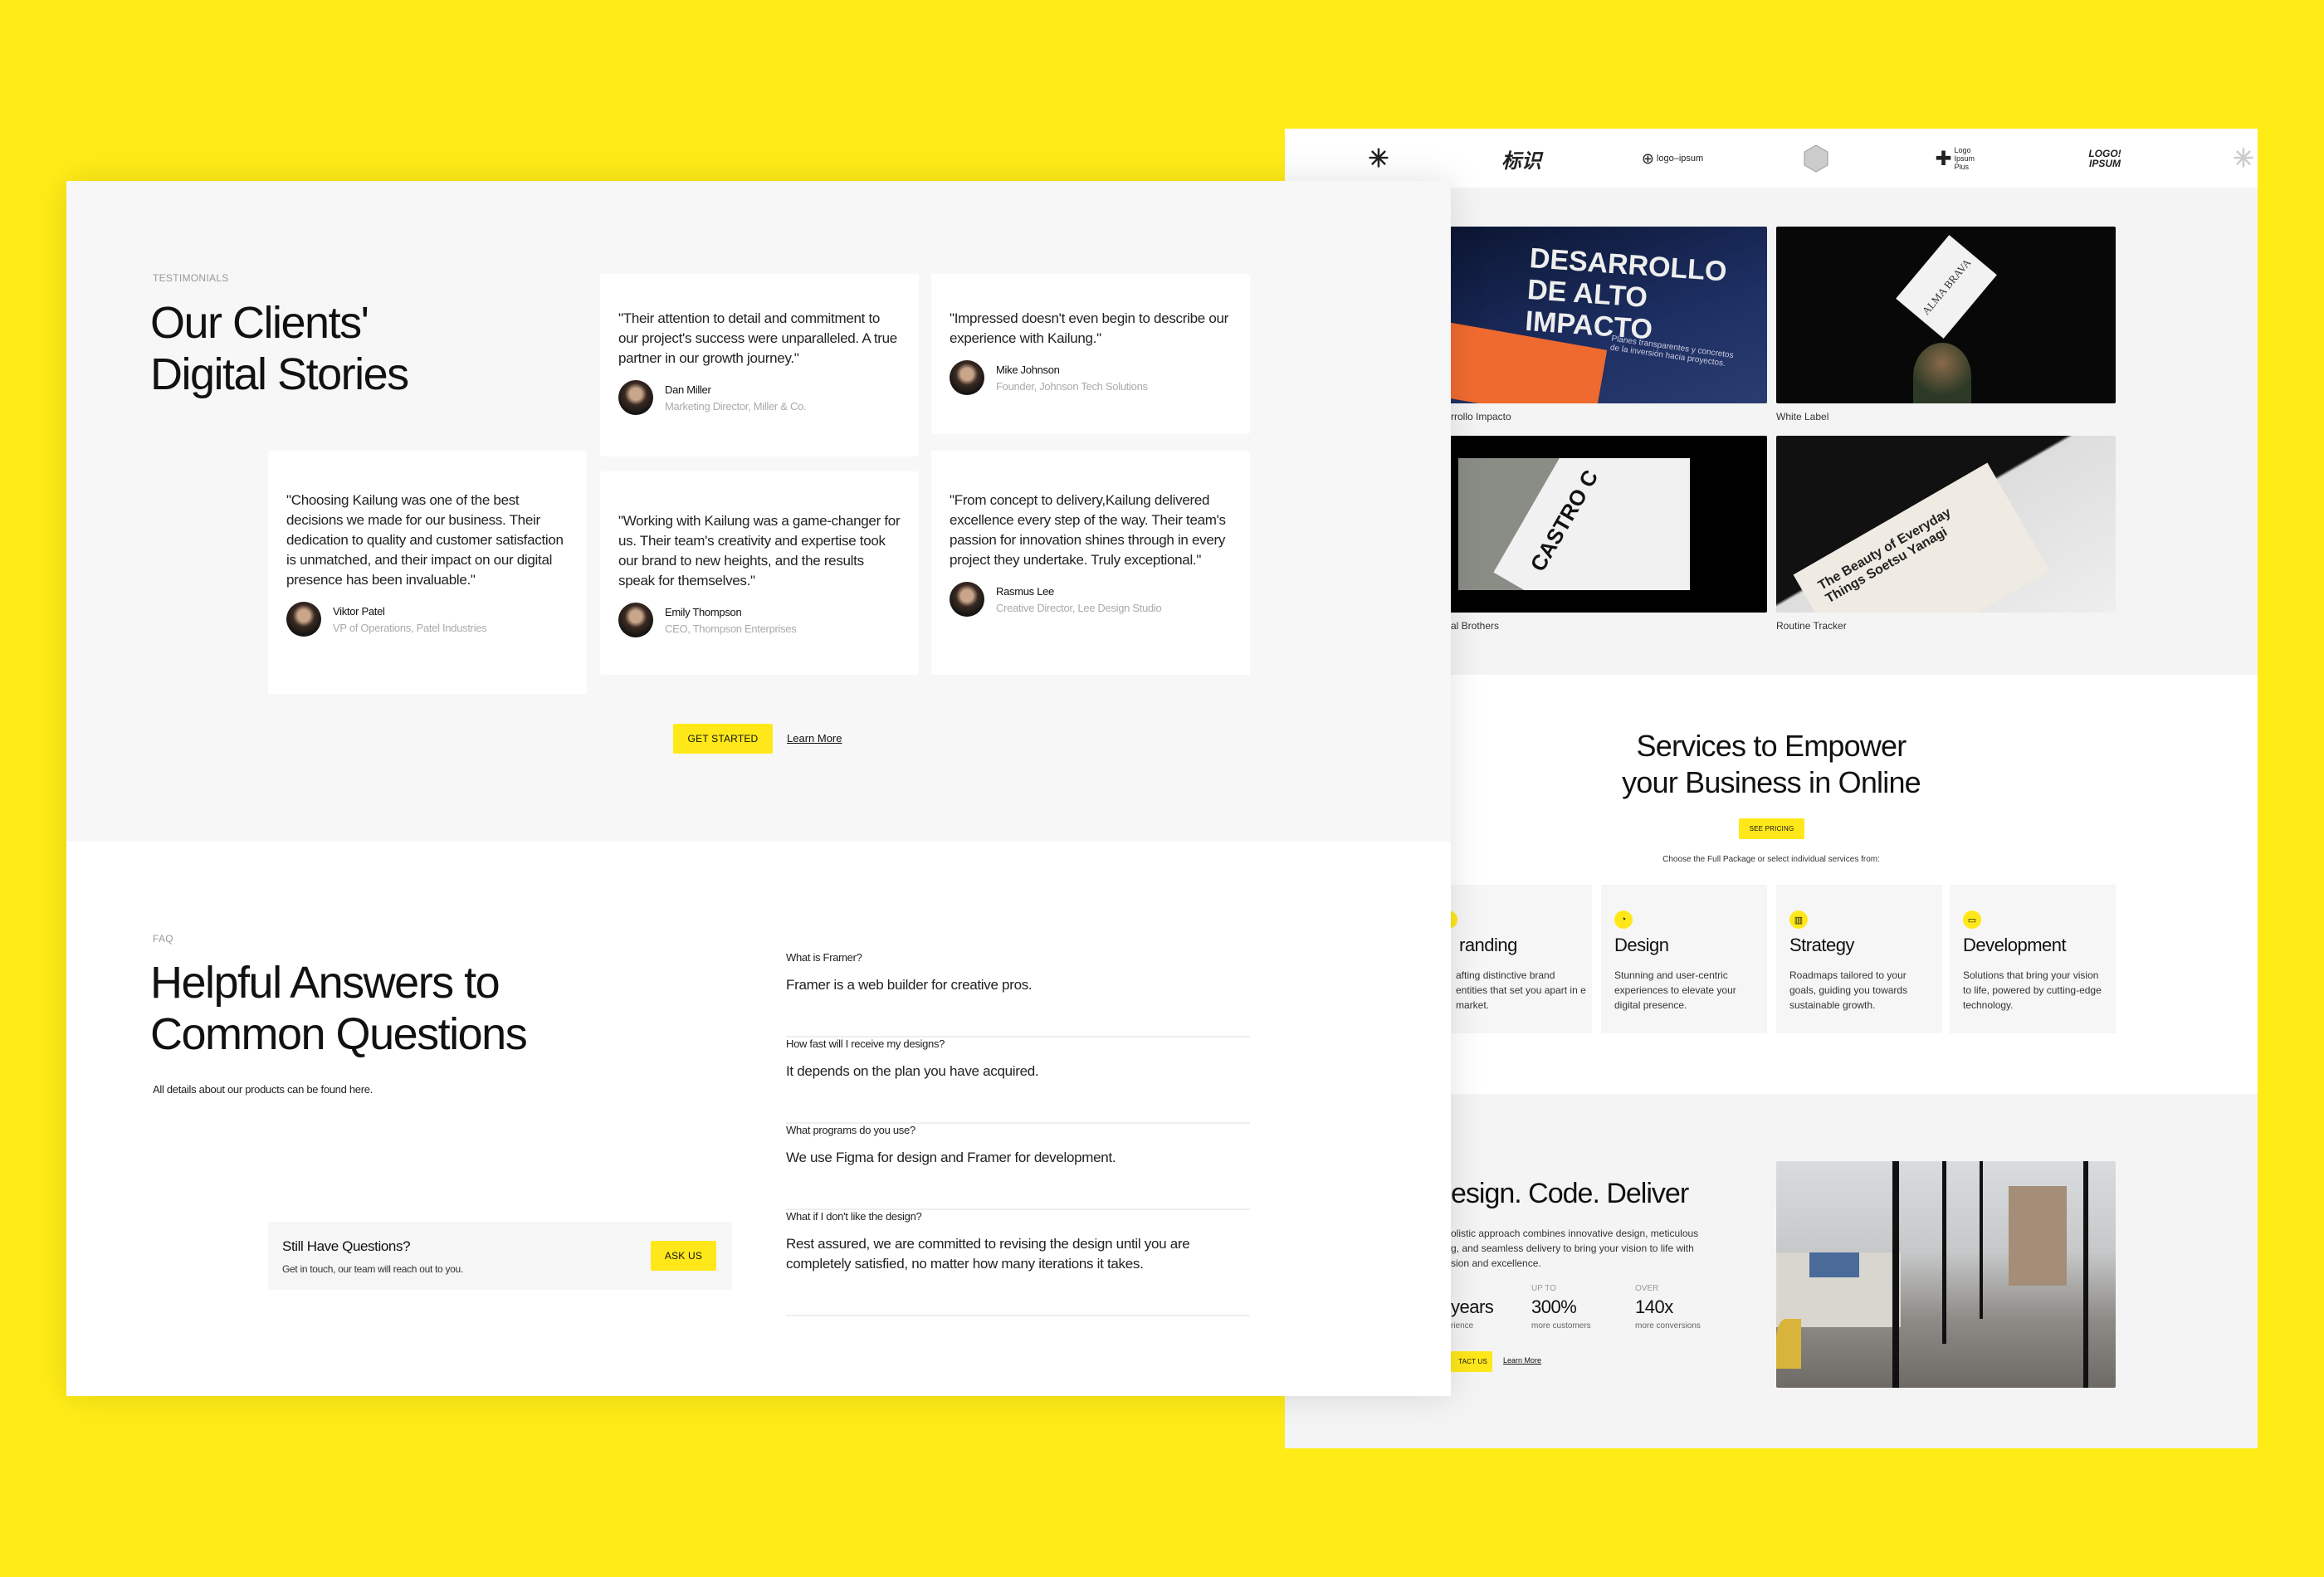 Image resolution: width=2324 pixels, height=1577 pixels. Describe the element at coordinates (1028, 369) in the screenshot. I see `person-name: Mike Johnson` at that location.